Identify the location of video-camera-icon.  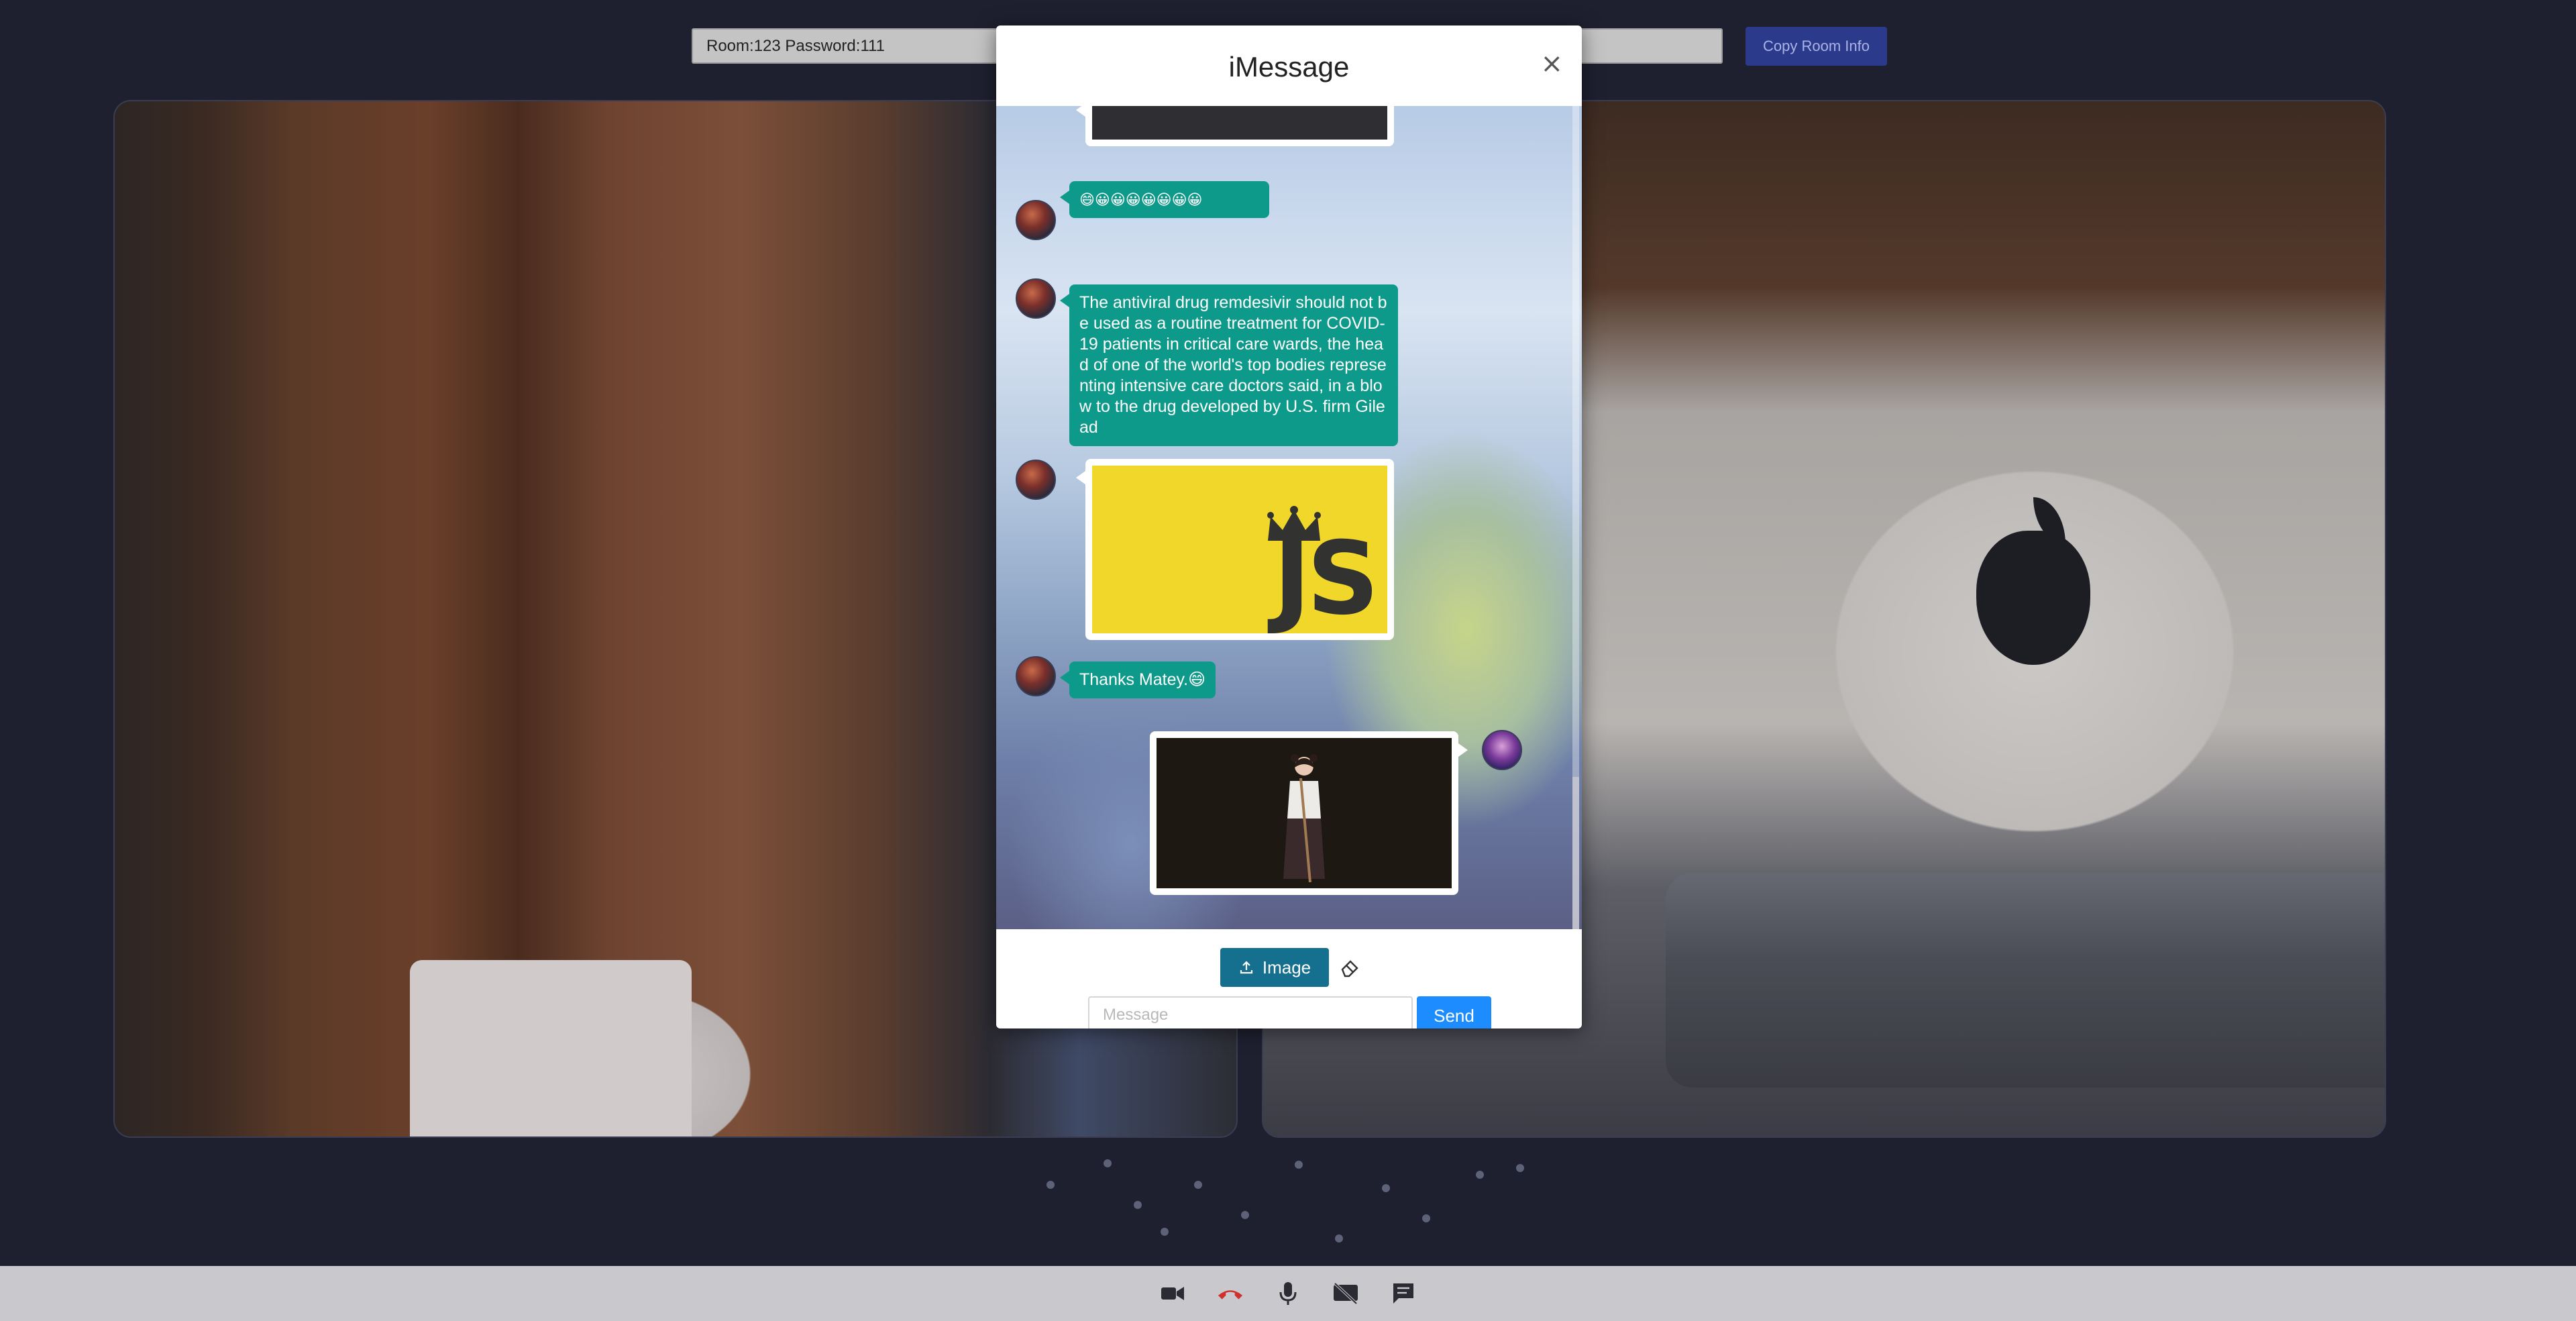
(1172, 1293).